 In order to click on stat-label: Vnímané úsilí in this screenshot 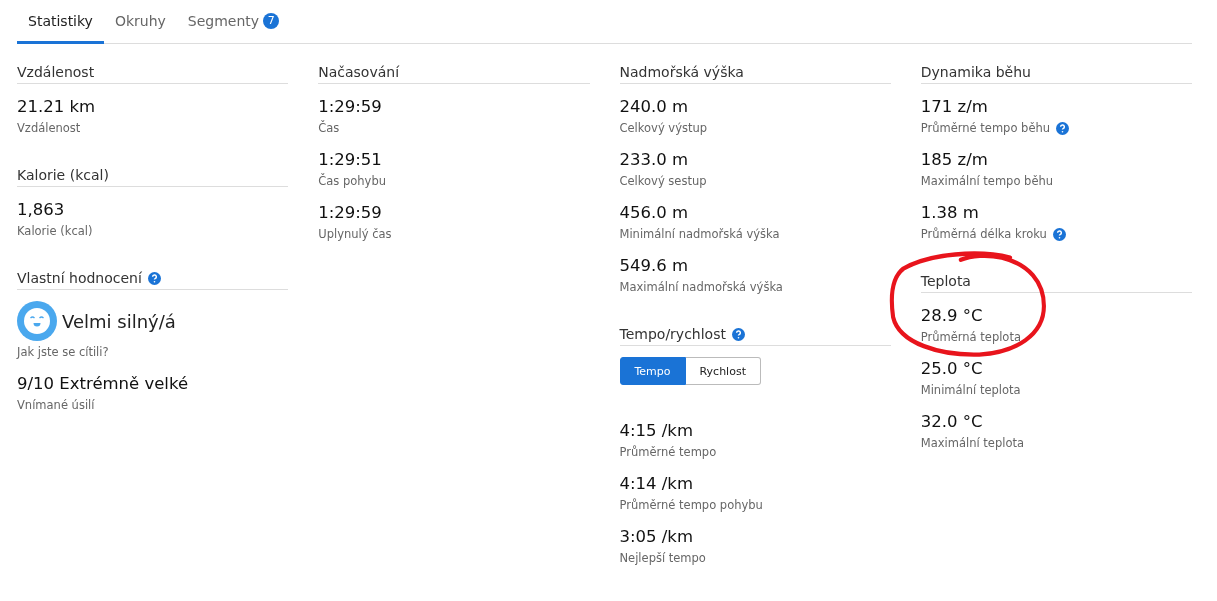, I will do `click(56, 405)`.